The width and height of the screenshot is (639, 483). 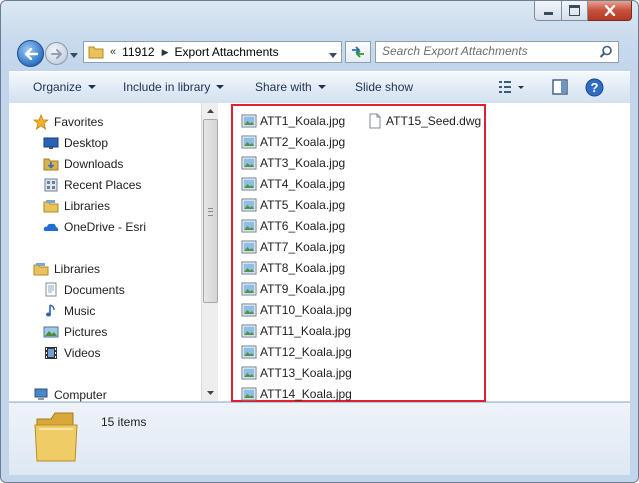 I want to click on file-item: ATT4_Koala.jpg, so click(x=293, y=184).